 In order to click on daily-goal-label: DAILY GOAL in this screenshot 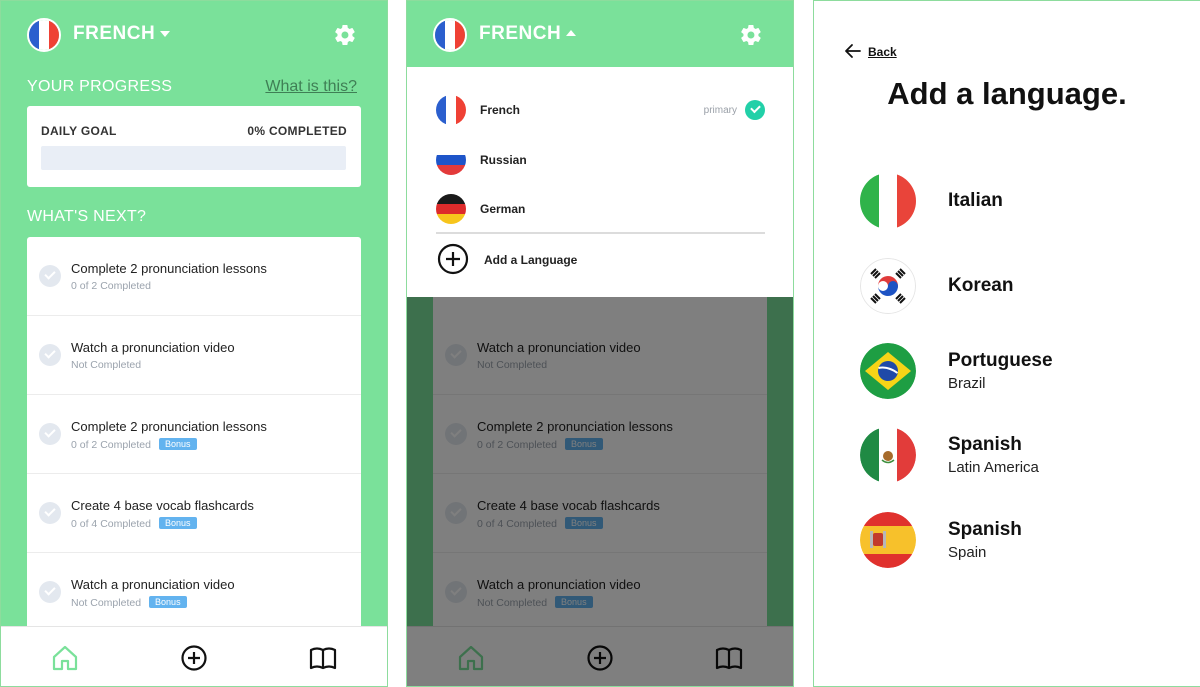, I will do `click(79, 131)`.